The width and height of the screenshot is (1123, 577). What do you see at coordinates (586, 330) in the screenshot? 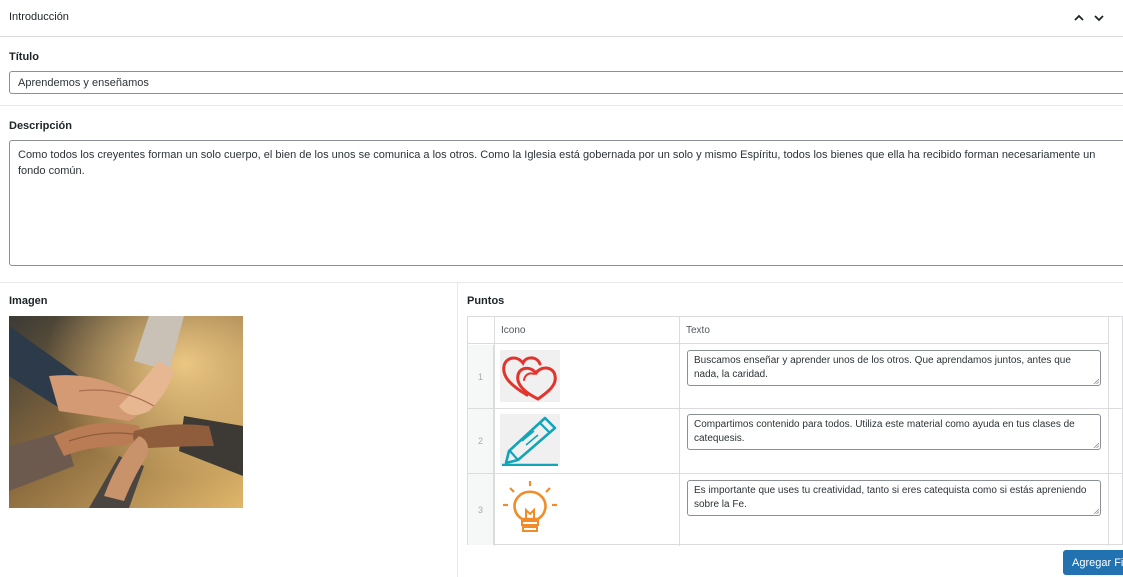
I see `column-header-icono: Icono` at bounding box center [586, 330].